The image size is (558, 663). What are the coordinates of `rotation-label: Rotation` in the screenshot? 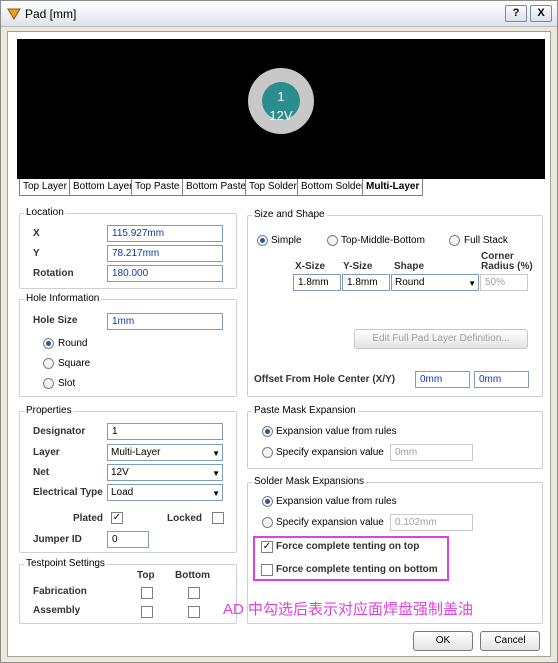 It's located at (53, 273).